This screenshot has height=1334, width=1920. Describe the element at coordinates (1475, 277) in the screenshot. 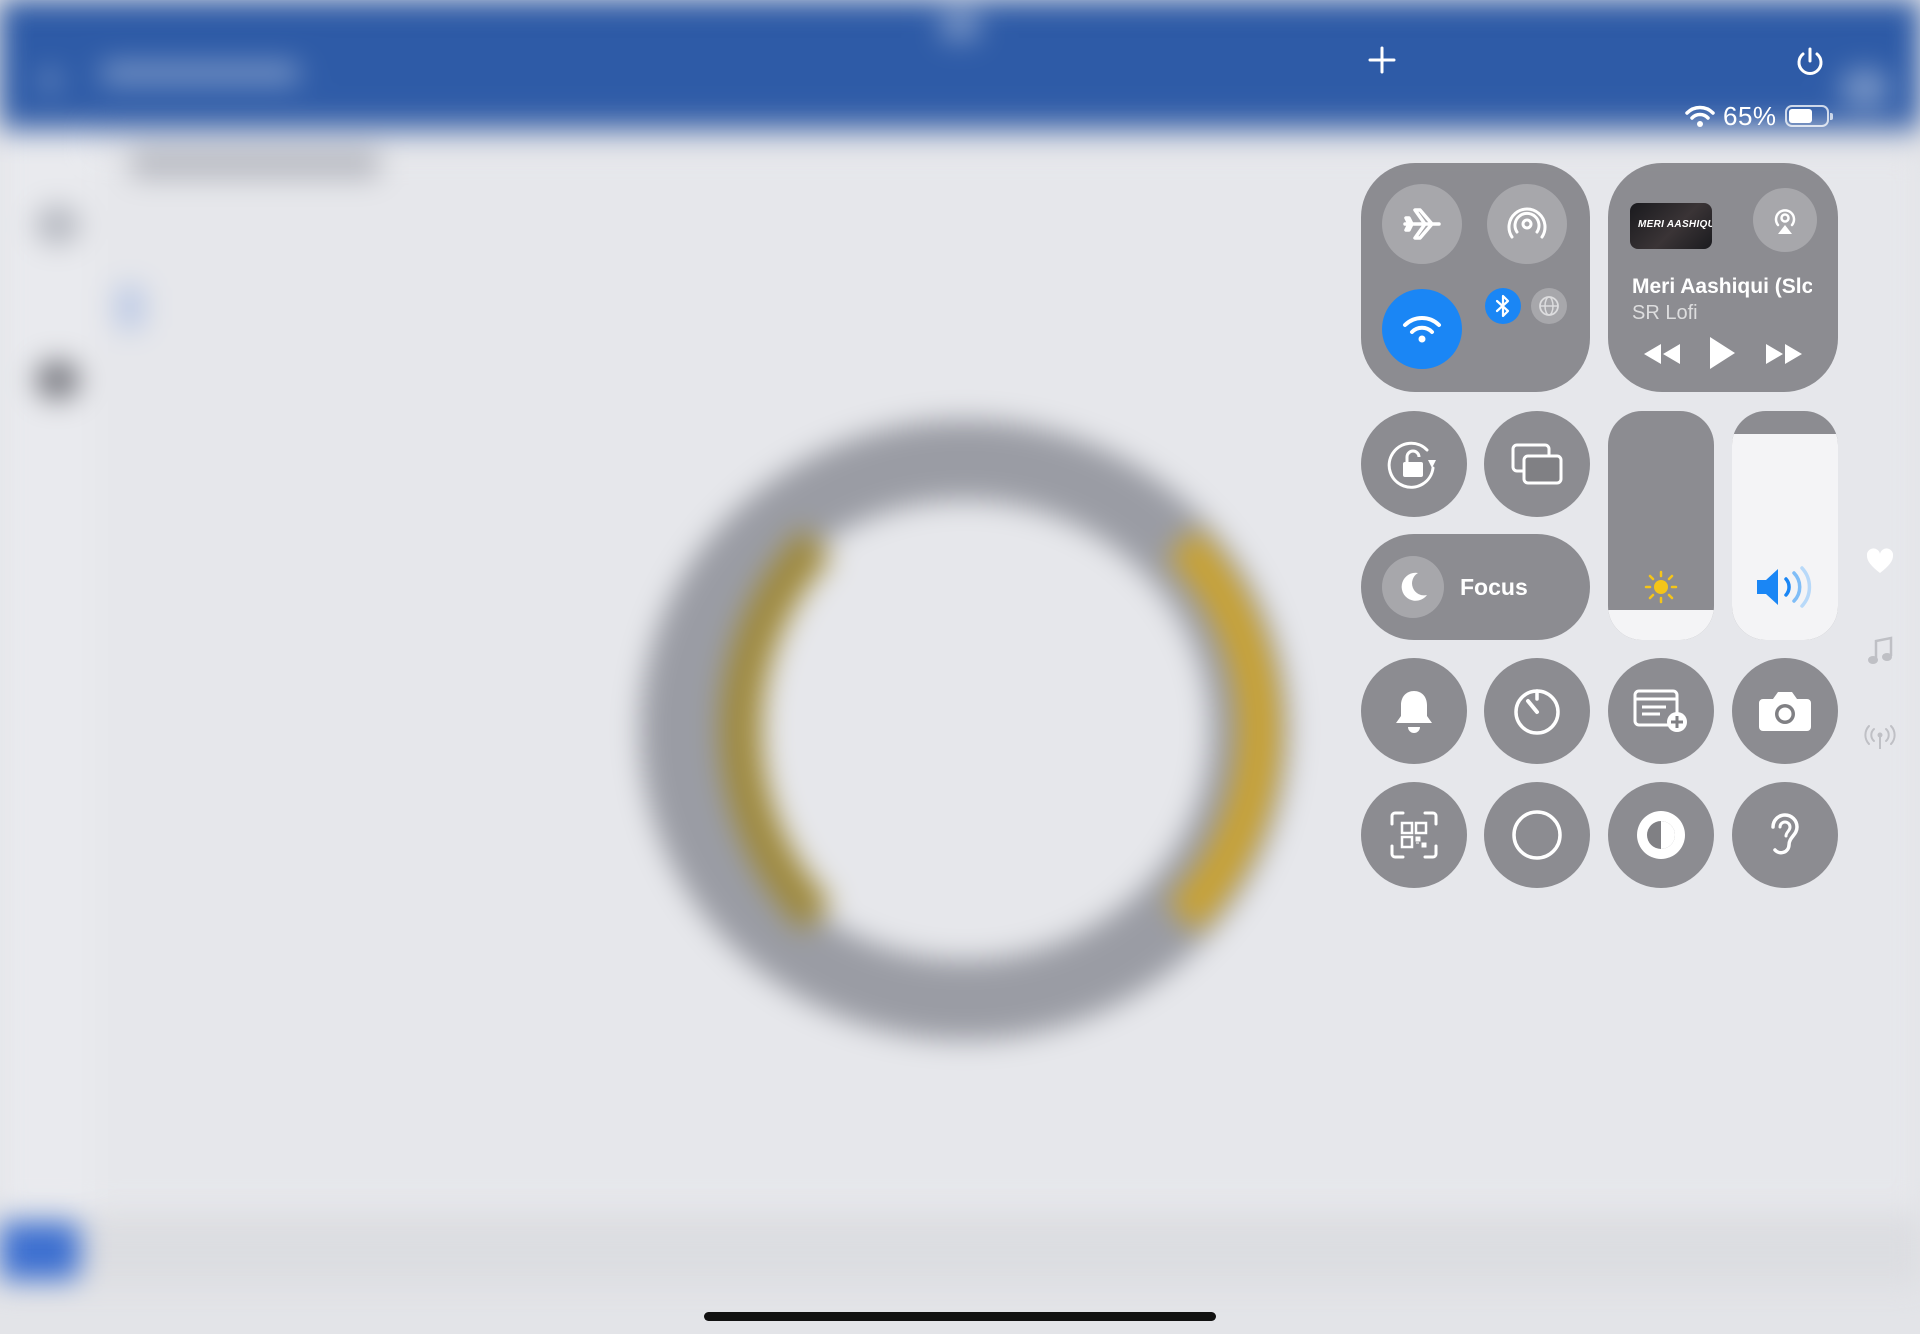

I see `connectivity-module` at that location.